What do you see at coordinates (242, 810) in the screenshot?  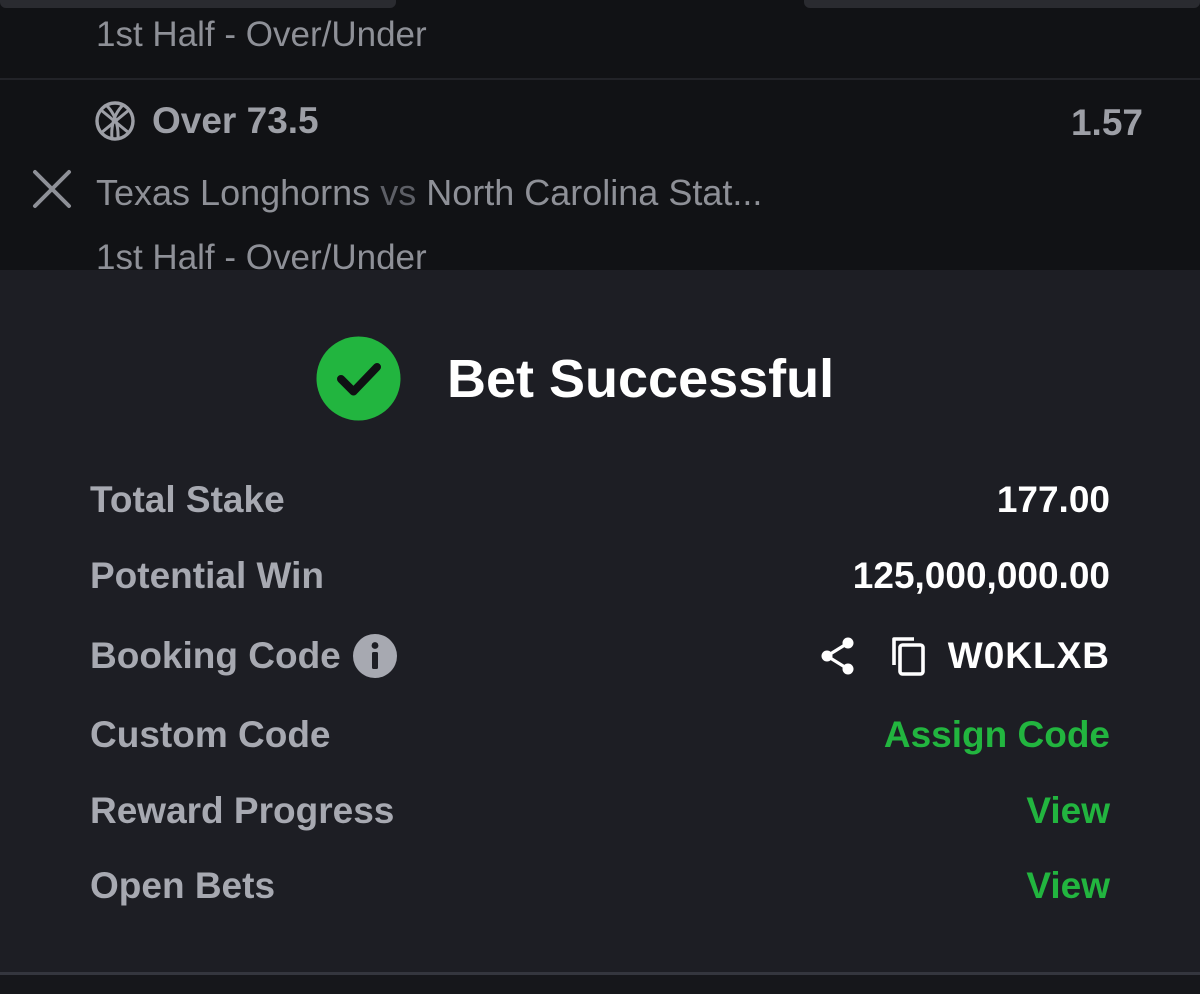 I see `reward-progress-label: Reward Progress` at bounding box center [242, 810].